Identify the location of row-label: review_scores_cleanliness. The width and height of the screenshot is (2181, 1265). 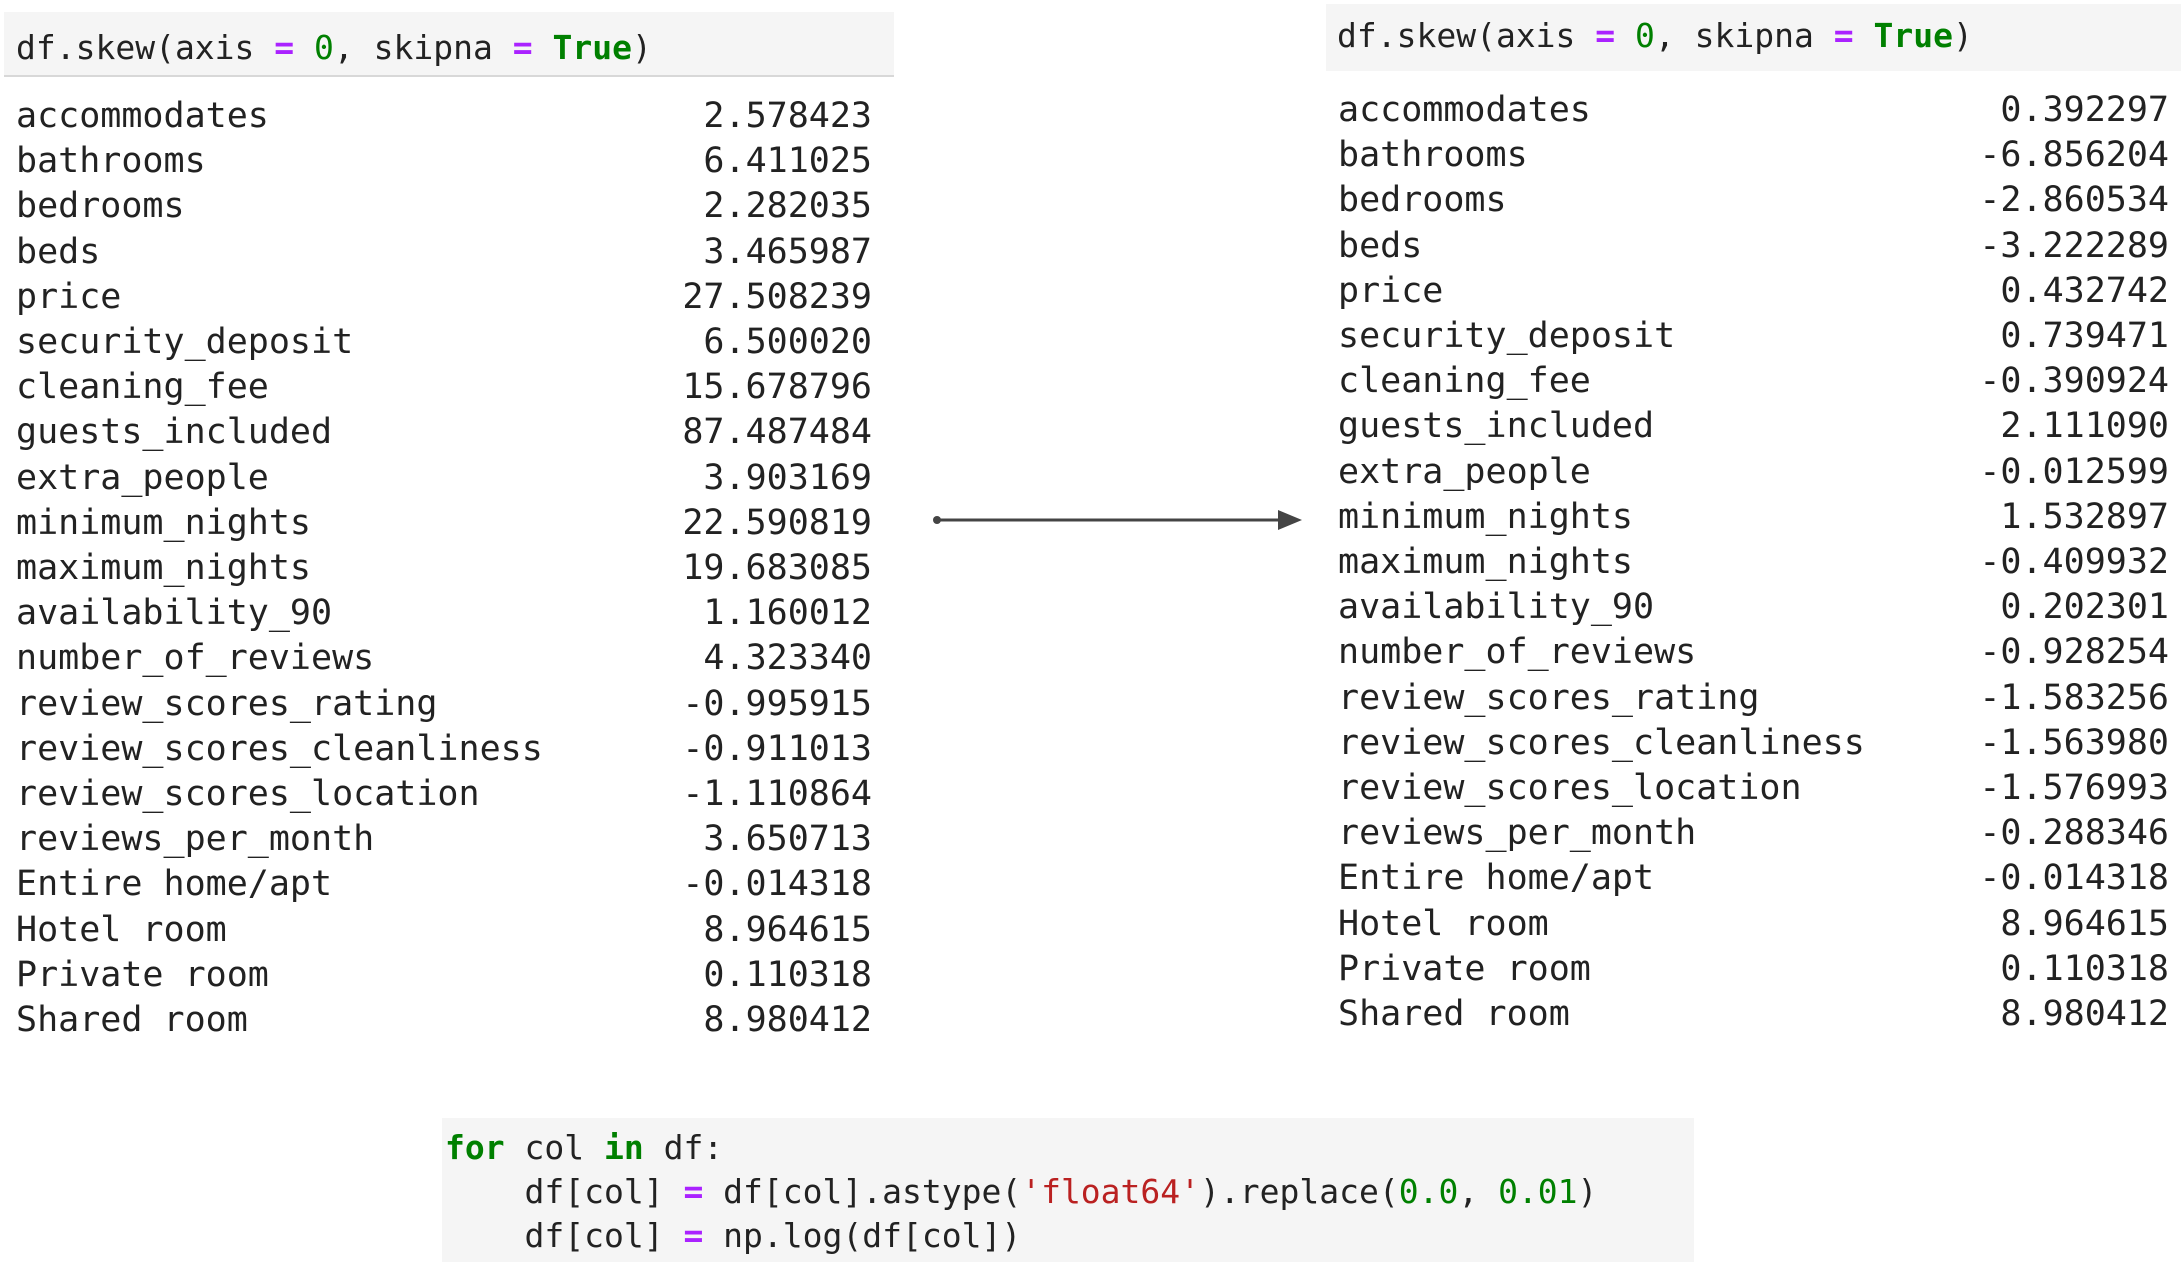
(1601, 742).